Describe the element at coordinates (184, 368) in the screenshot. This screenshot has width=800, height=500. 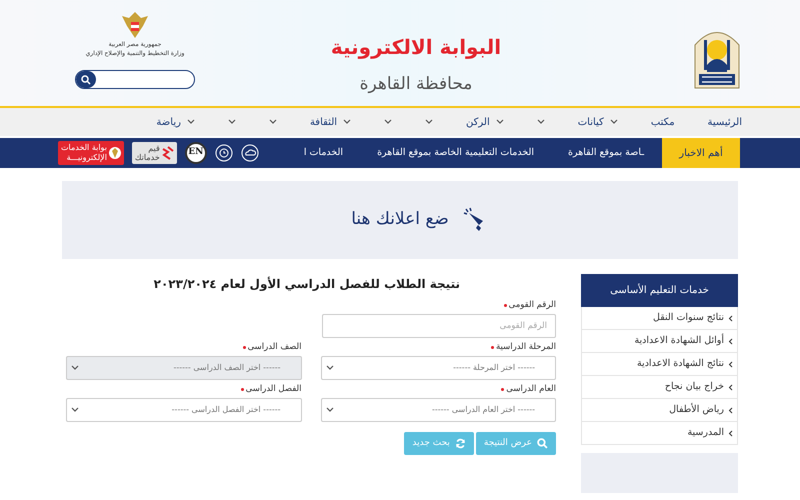
I see `dropdown-field: ------ اختر الصف الدراسى ------` at that location.